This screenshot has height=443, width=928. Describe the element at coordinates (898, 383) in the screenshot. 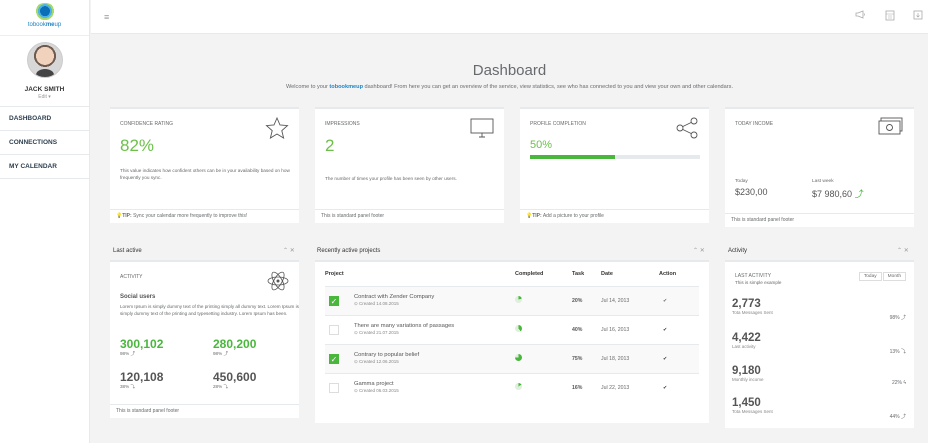

I see `stat-pct: 22% ϟ` at that location.